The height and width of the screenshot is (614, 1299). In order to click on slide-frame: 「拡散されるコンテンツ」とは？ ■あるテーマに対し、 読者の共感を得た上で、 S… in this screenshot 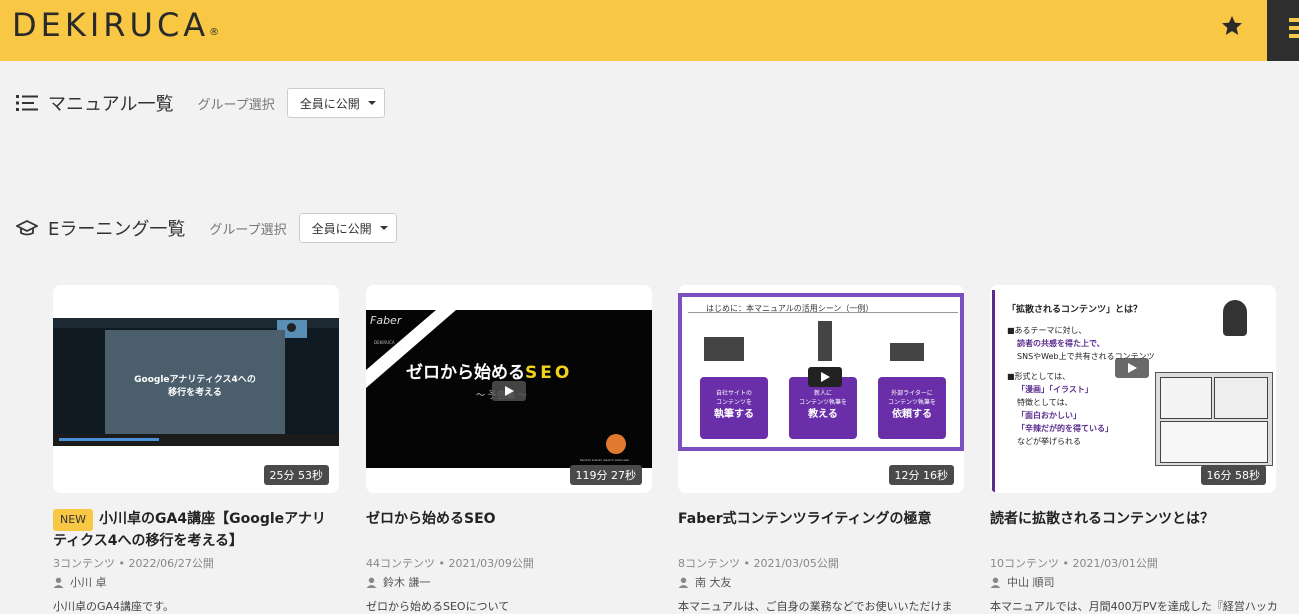, I will do `click(1133, 391)`.